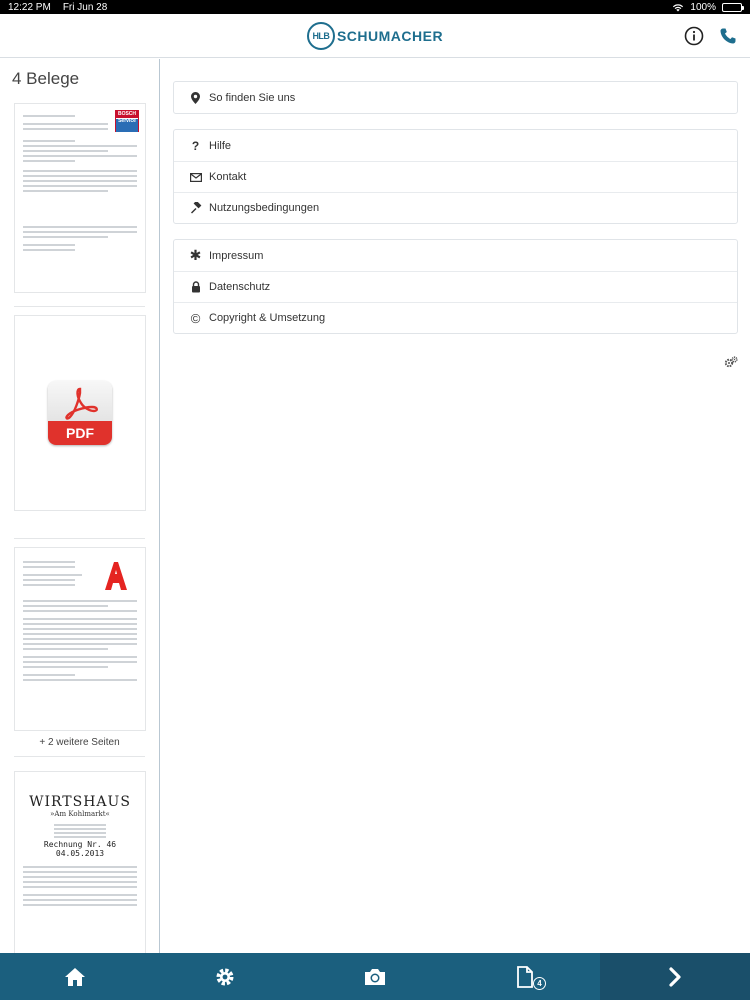  I want to click on menu-item-terms: Nutzungsbedingungen, so click(455, 207).